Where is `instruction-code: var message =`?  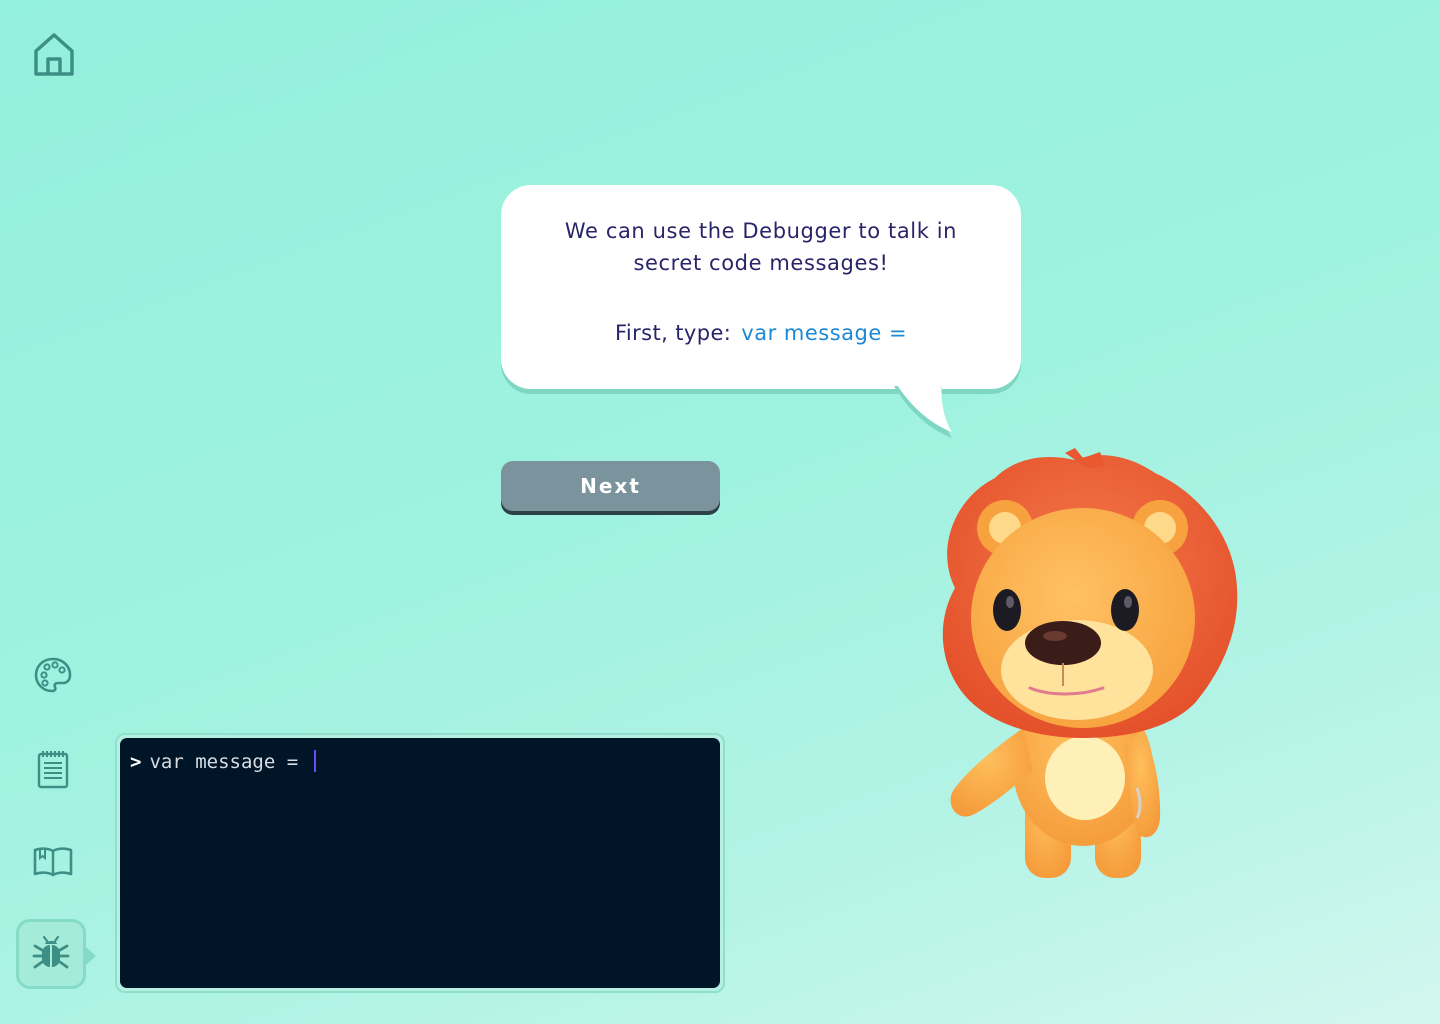 instruction-code: var message = is located at coordinates (824, 333).